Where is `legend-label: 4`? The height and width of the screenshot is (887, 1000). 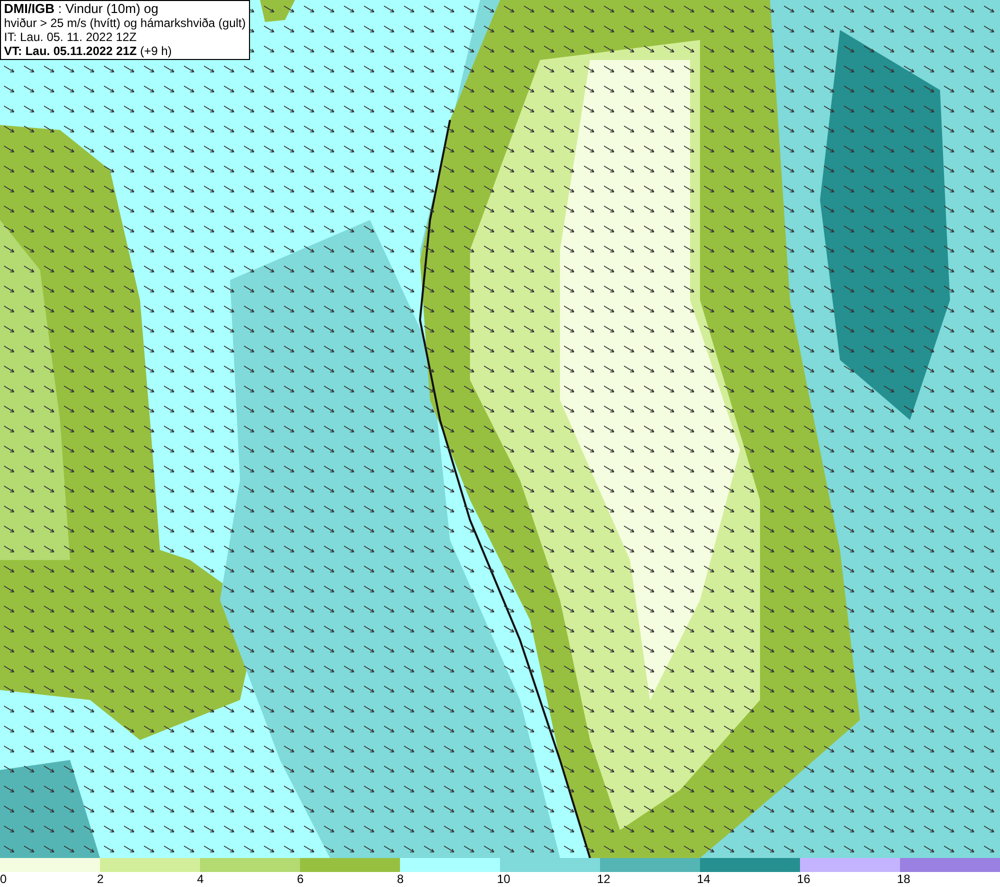 legend-label: 4 is located at coordinates (200, 879).